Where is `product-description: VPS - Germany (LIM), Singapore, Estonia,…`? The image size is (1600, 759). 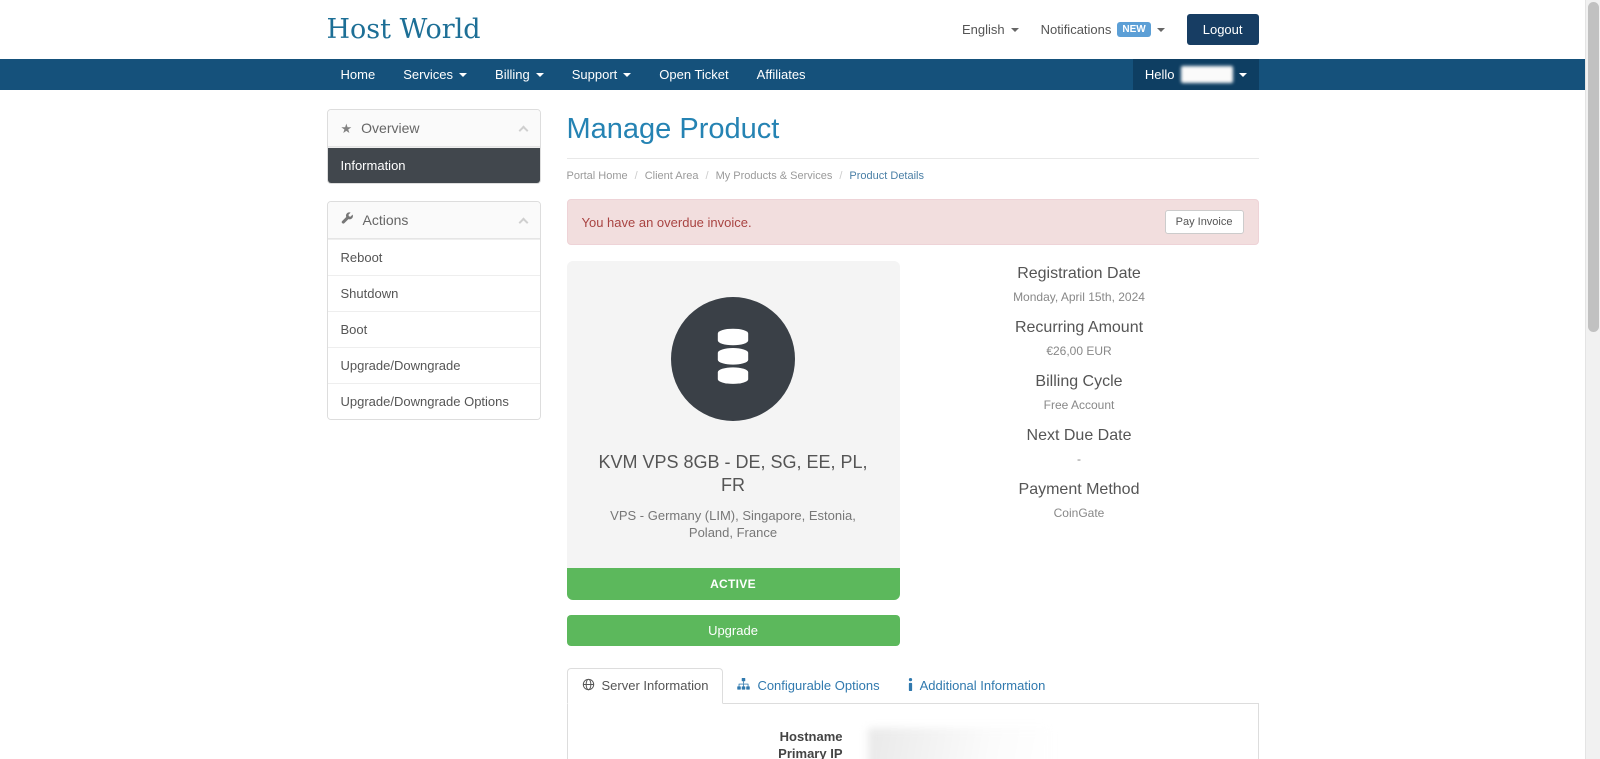 product-description: VPS - Germany (LIM), Singapore, Estonia,… is located at coordinates (733, 524).